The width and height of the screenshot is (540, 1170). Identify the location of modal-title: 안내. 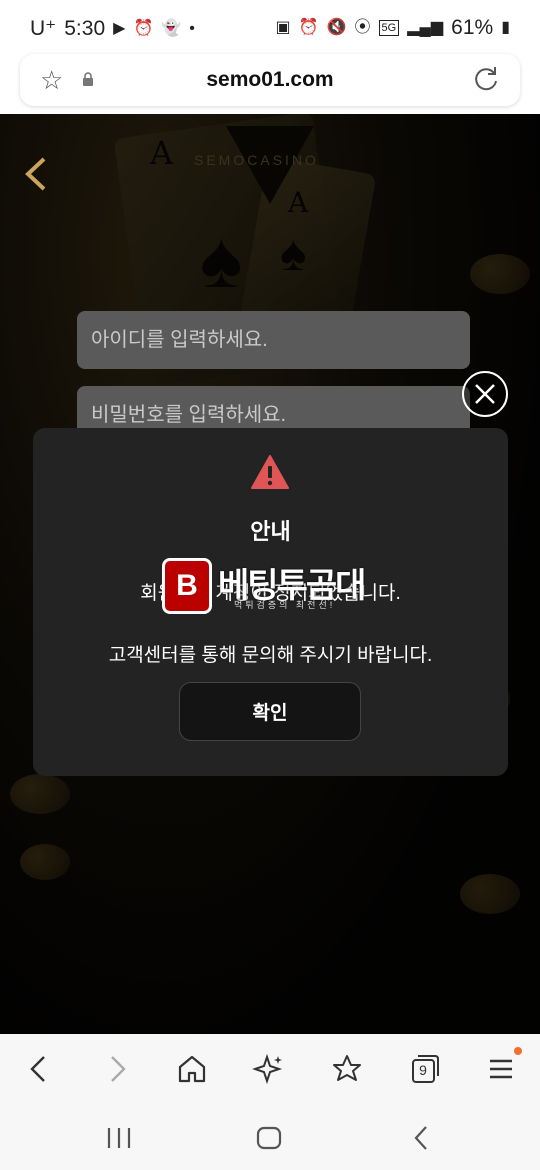
(270, 531).